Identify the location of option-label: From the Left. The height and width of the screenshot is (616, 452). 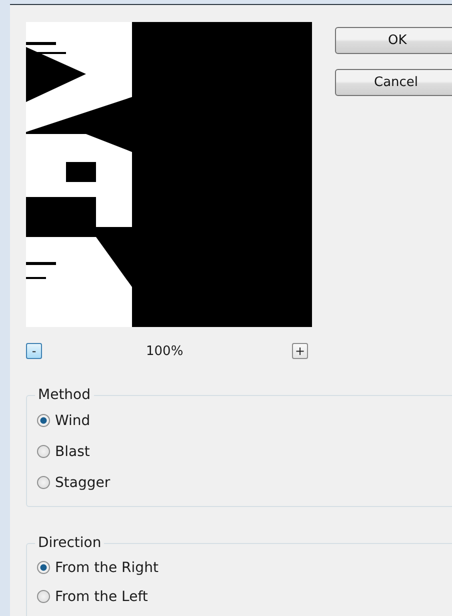
(101, 596).